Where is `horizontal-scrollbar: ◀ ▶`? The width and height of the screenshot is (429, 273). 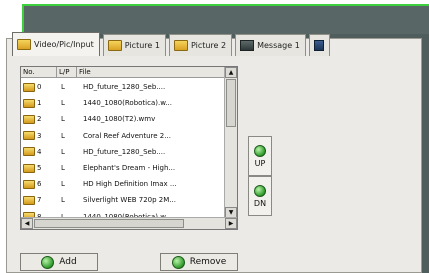
horizontal-scrollbar: ◀ ▶ is located at coordinates (129, 223).